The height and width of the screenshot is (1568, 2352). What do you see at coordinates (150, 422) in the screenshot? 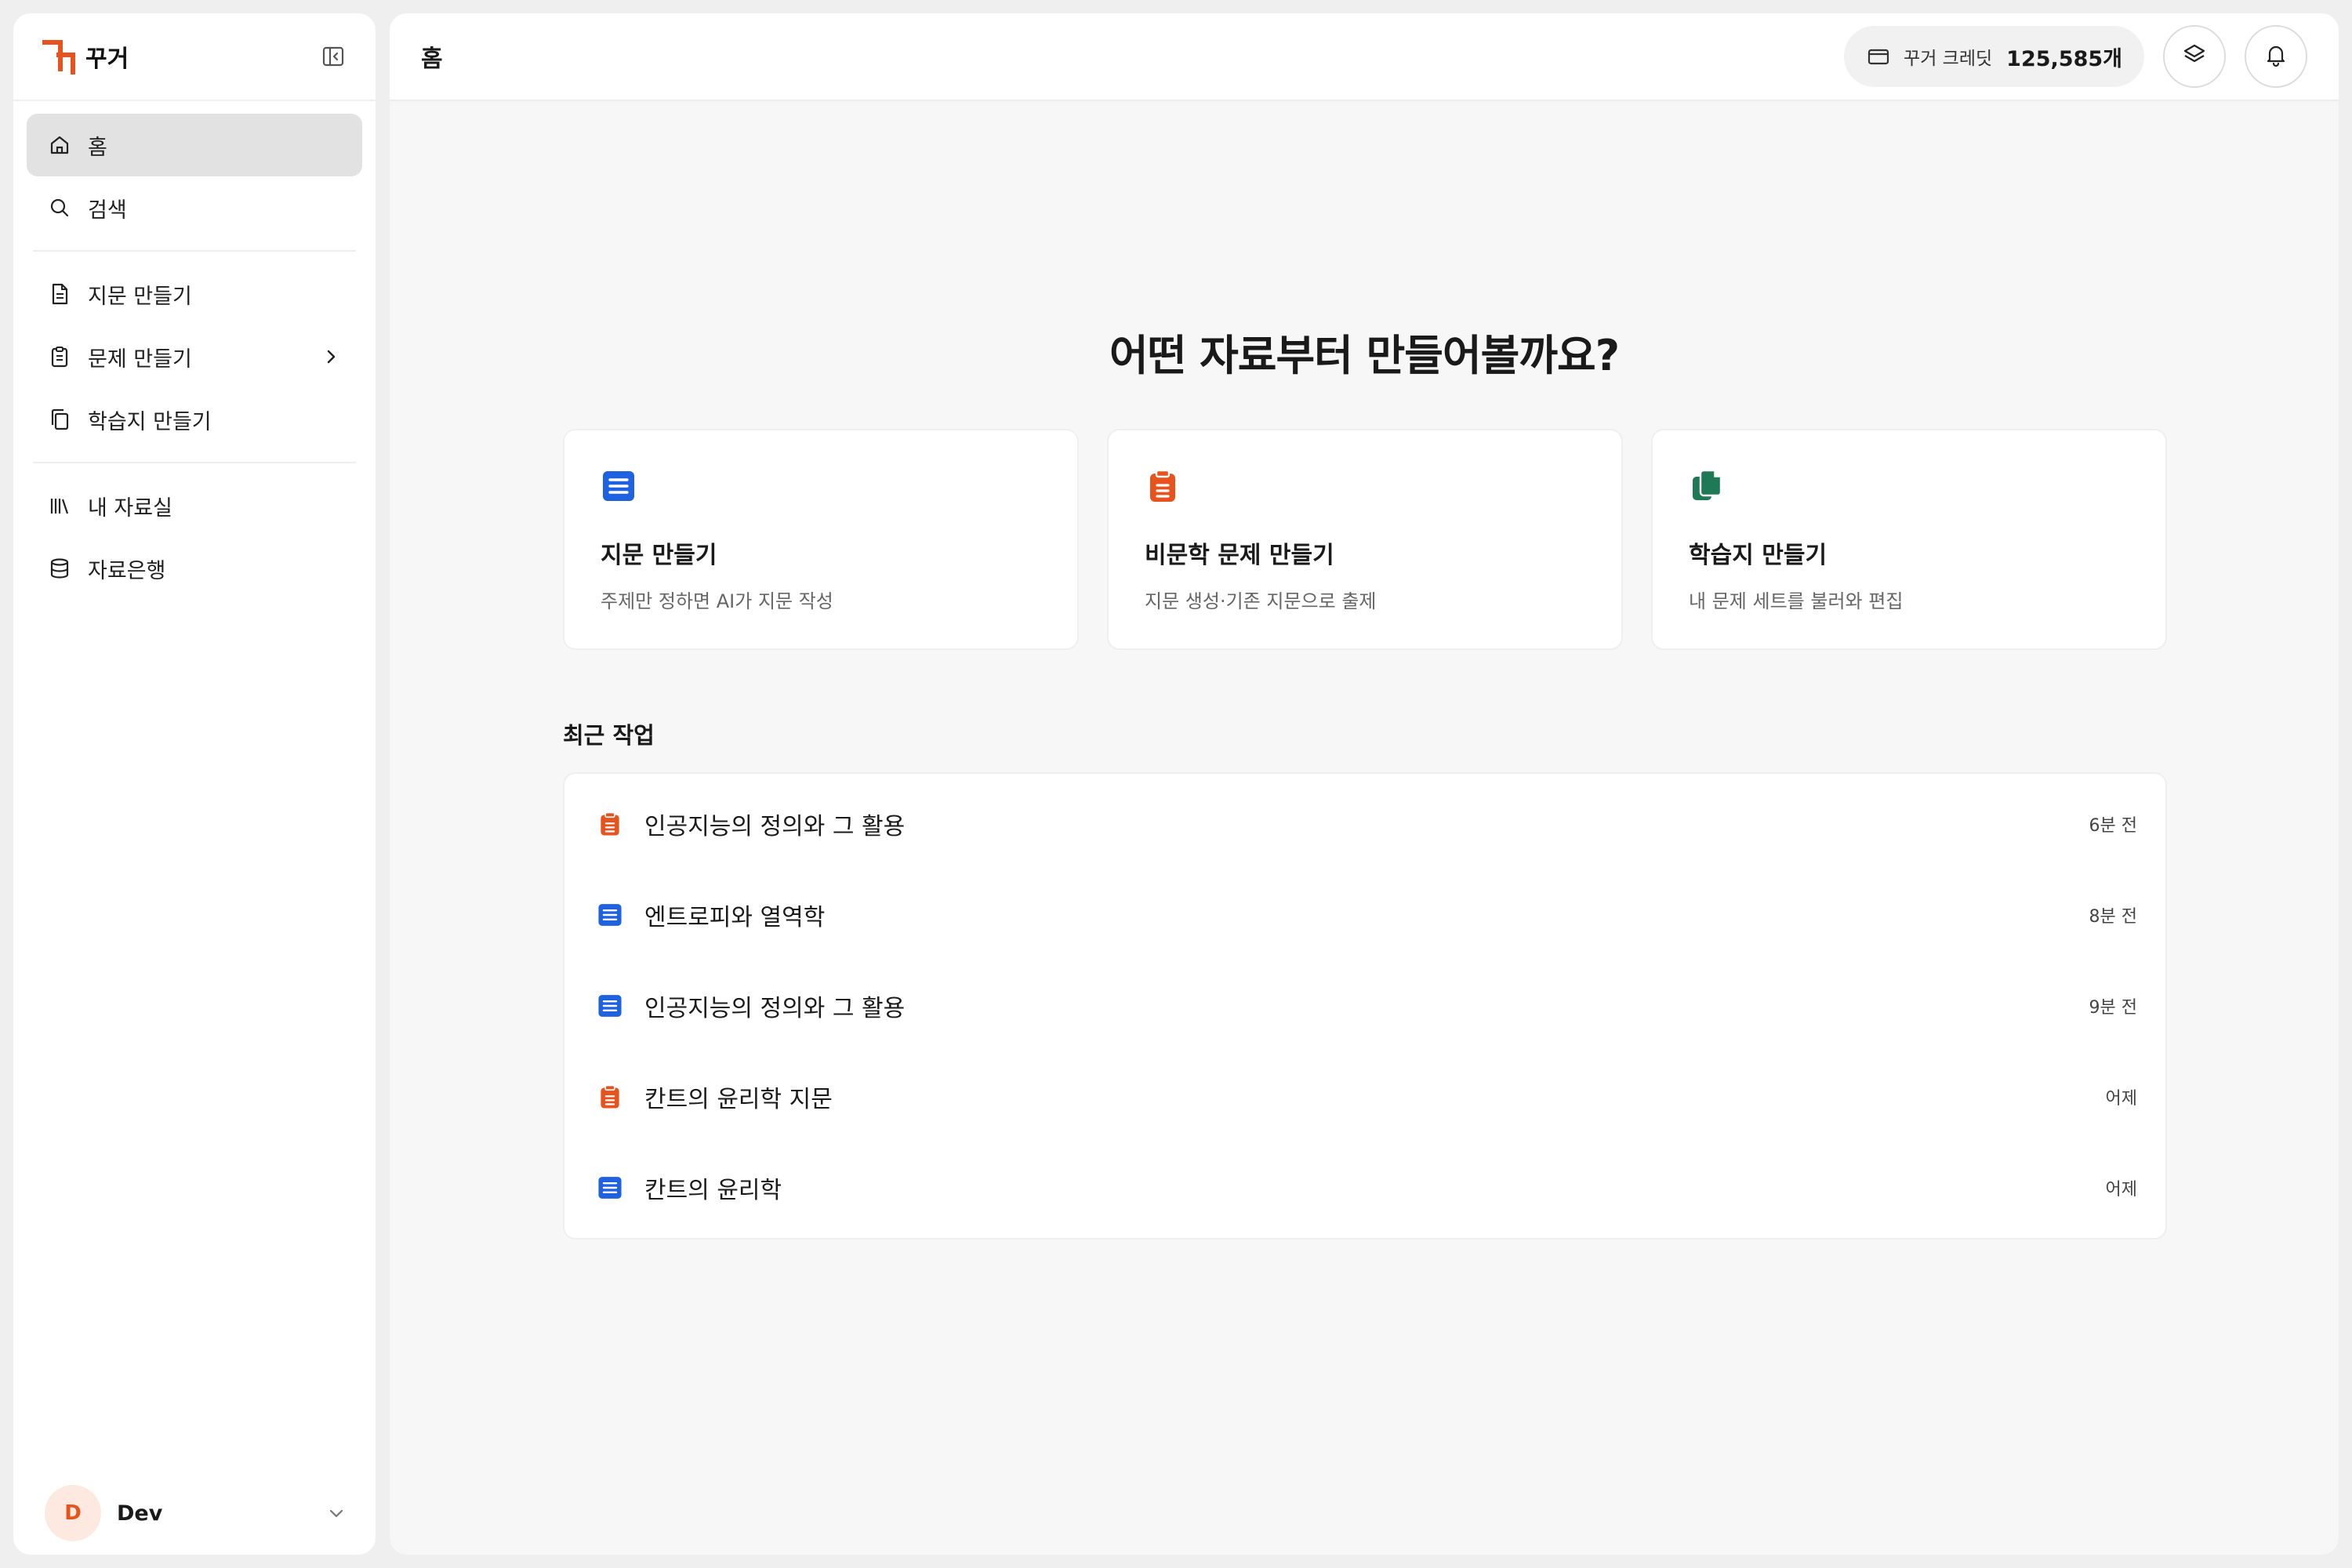
I see `sidebar-item-label: 학습지 만들기` at bounding box center [150, 422].